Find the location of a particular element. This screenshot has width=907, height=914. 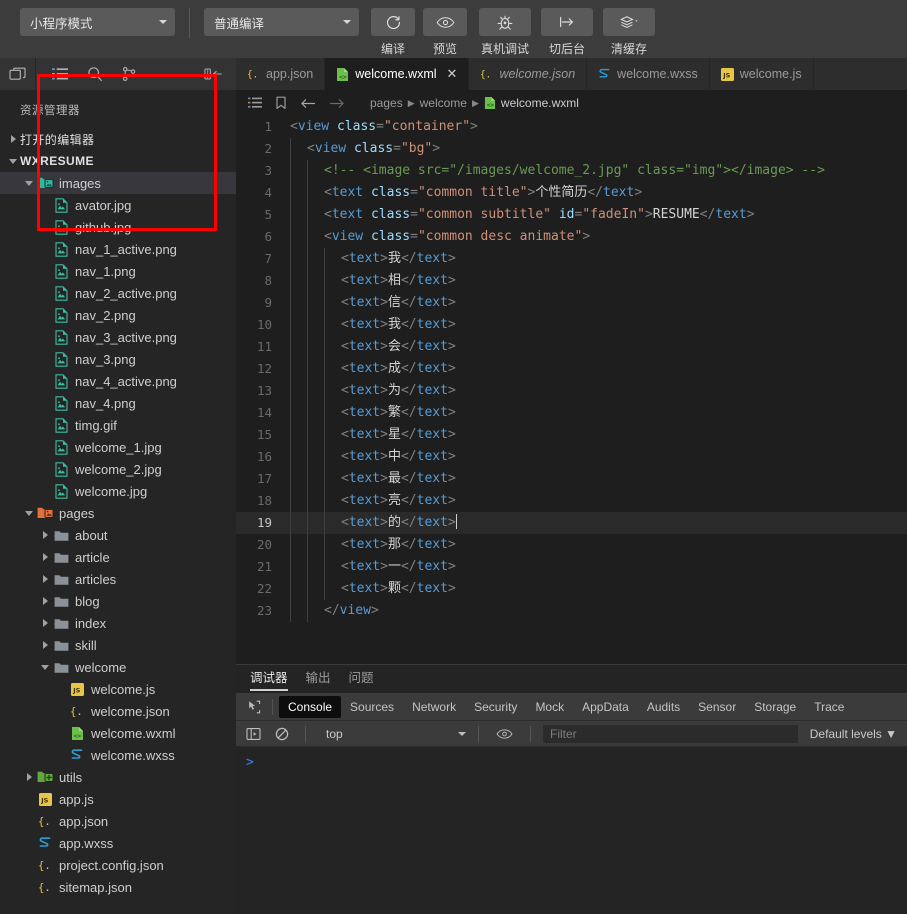

tree-file: {..} welcome.json is located at coordinates (118, 711).